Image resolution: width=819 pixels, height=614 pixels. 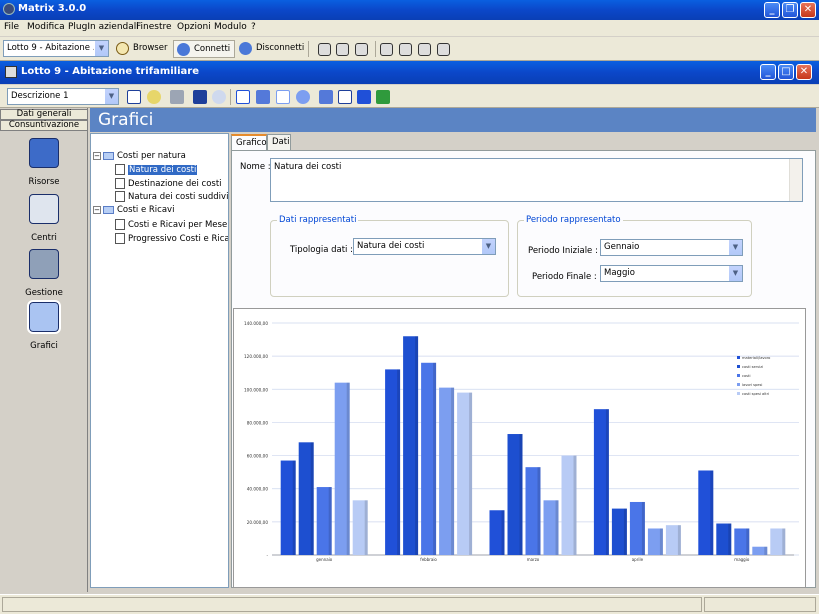 What do you see at coordinates (383, 97) in the screenshot?
I see `excel-export-icon` at bounding box center [383, 97].